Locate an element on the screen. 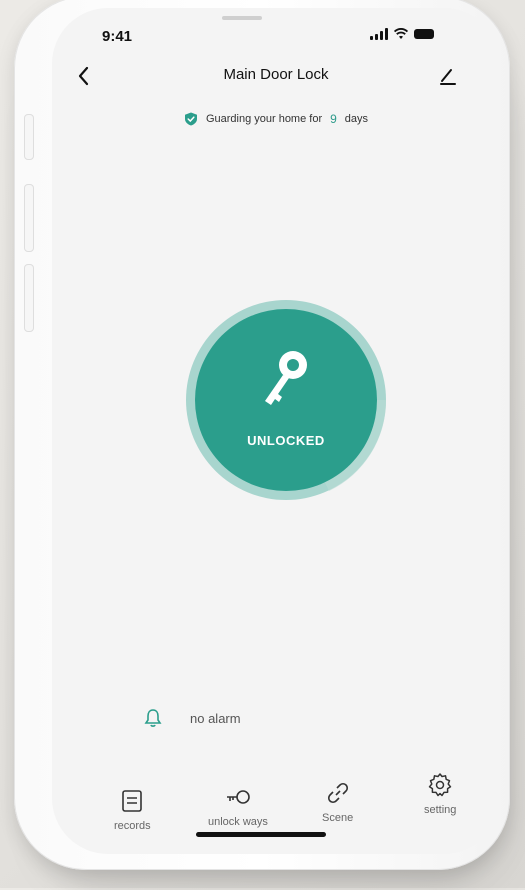 Image resolution: width=525 pixels, height=890 pixels. records-icon is located at coordinates (132, 801).